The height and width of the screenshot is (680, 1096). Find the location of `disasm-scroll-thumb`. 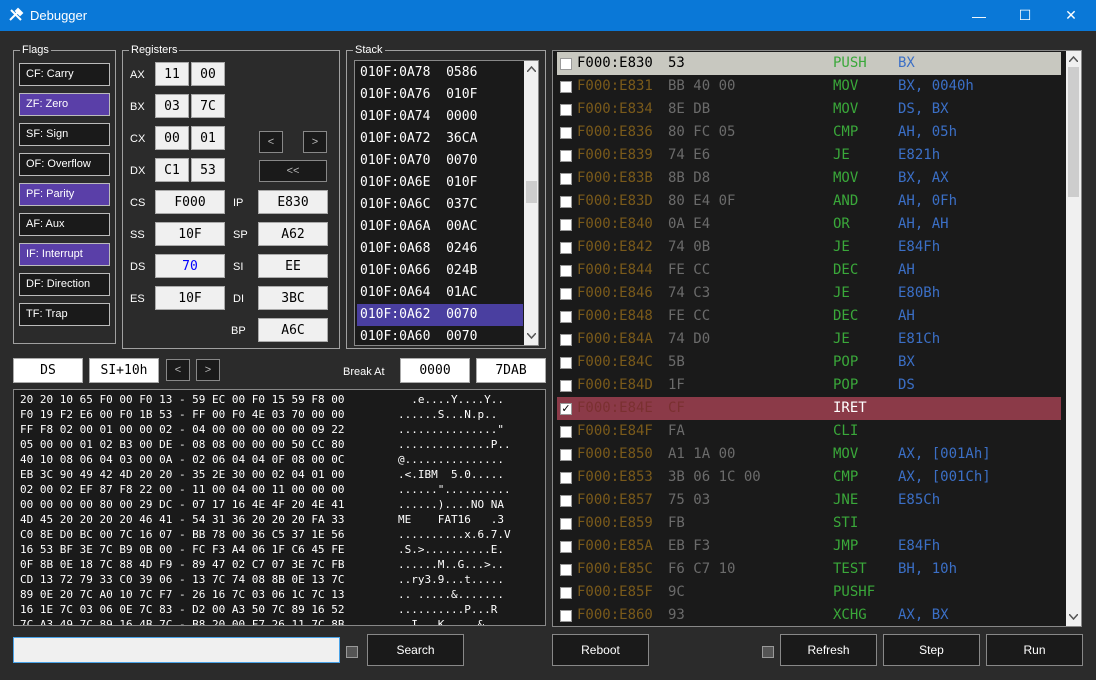

disasm-scroll-thumb is located at coordinates (1073, 132).